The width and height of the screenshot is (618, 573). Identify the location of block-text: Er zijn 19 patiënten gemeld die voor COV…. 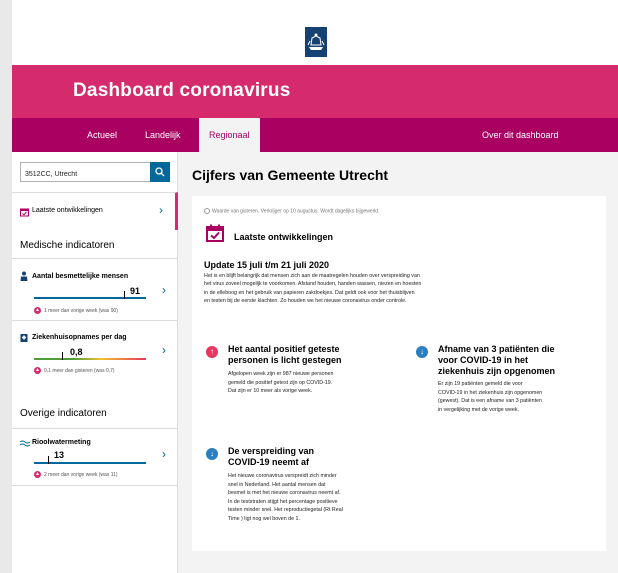
(490, 397).